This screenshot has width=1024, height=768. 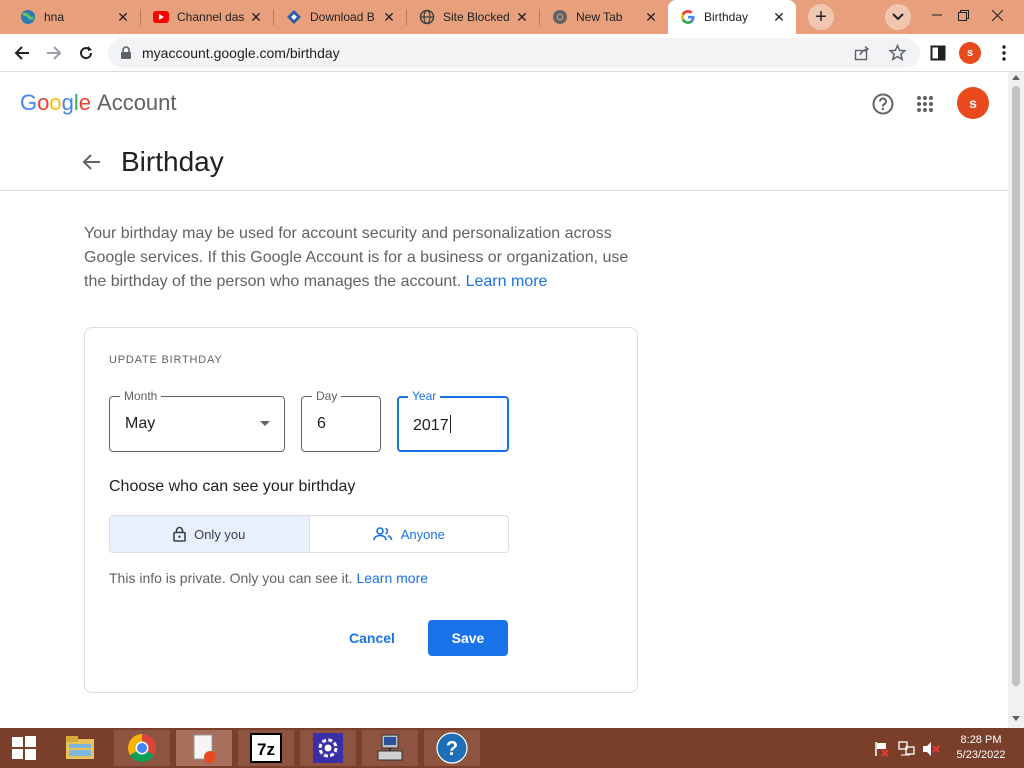 What do you see at coordinates (67, 102) in the screenshot?
I see `logo-letter: g` at bounding box center [67, 102].